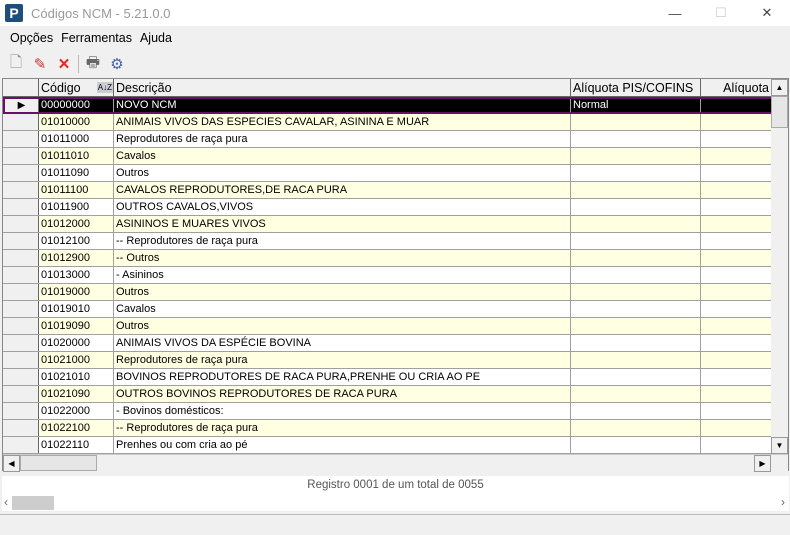  I want to click on table-row: 01012000 ASININOS E MUARES VIVOS, so click(388, 224).